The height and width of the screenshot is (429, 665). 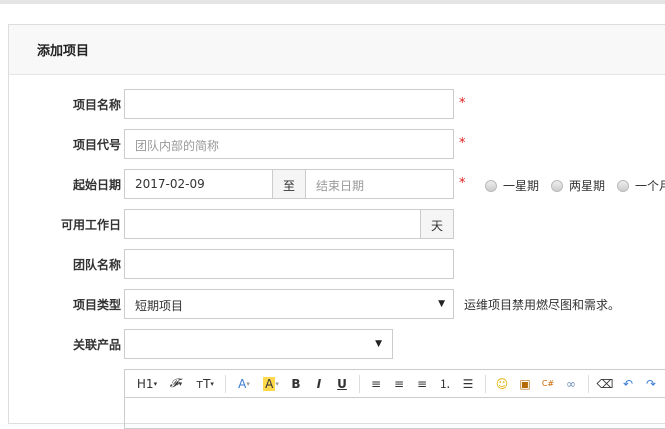 What do you see at coordinates (289, 144) in the screenshot?
I see `project-code-input: 团队内部的简称` at bounding box center [289, 144].